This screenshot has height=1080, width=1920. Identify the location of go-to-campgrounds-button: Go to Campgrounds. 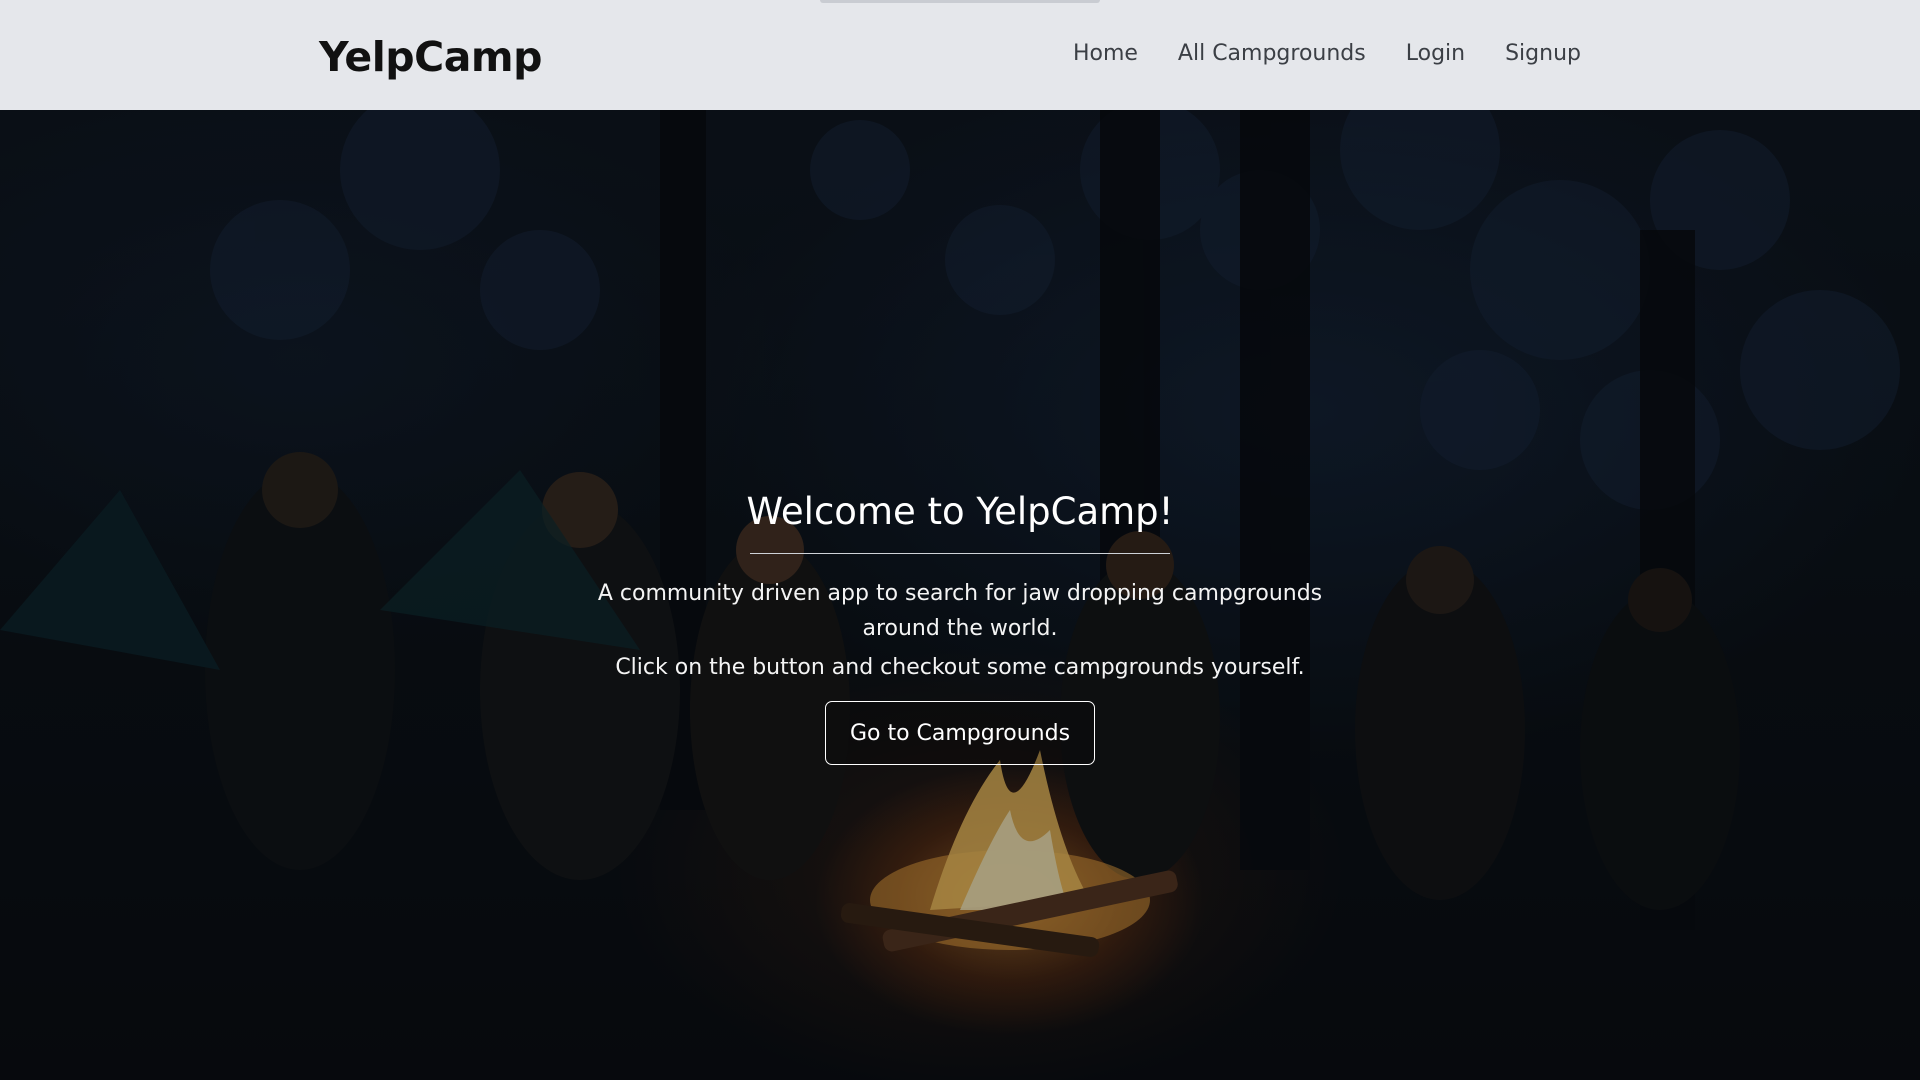
(960, 733).